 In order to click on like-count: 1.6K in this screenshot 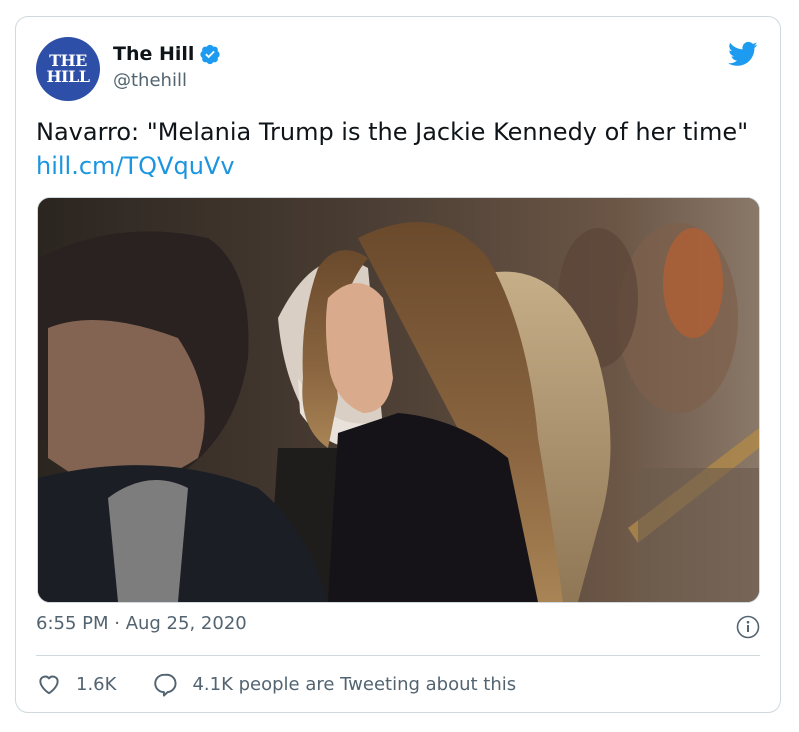, I will do `click(96, 684)`.